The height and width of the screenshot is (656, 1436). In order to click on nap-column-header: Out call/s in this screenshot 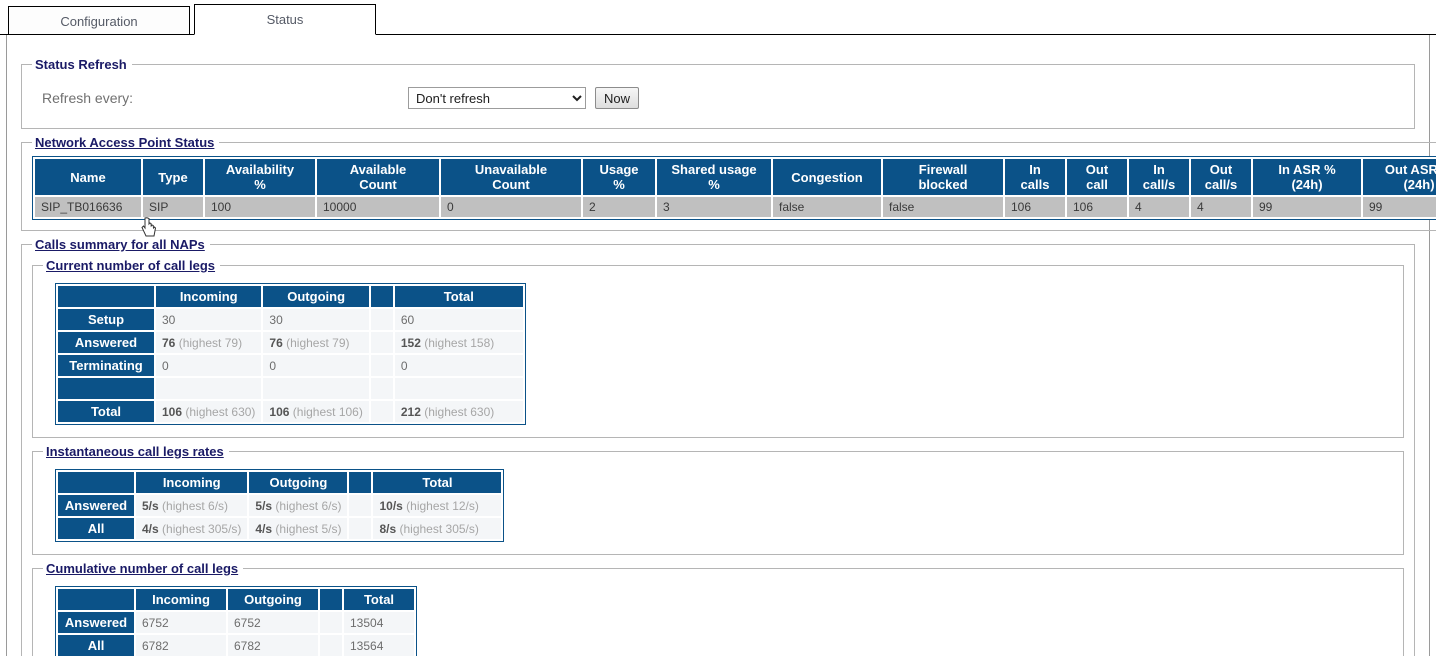, I will do `click(1221, 177)`.